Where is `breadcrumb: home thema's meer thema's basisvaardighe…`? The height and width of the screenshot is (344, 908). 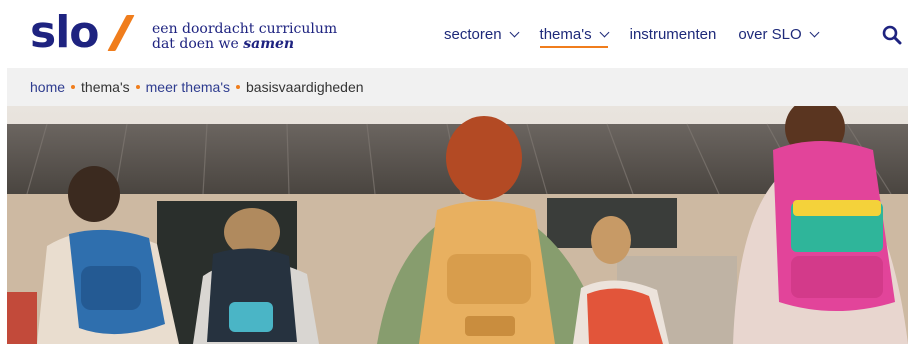
breadcrumb: home thema's meer thema's basisvaardighe… is located at coordinates (197, 87).